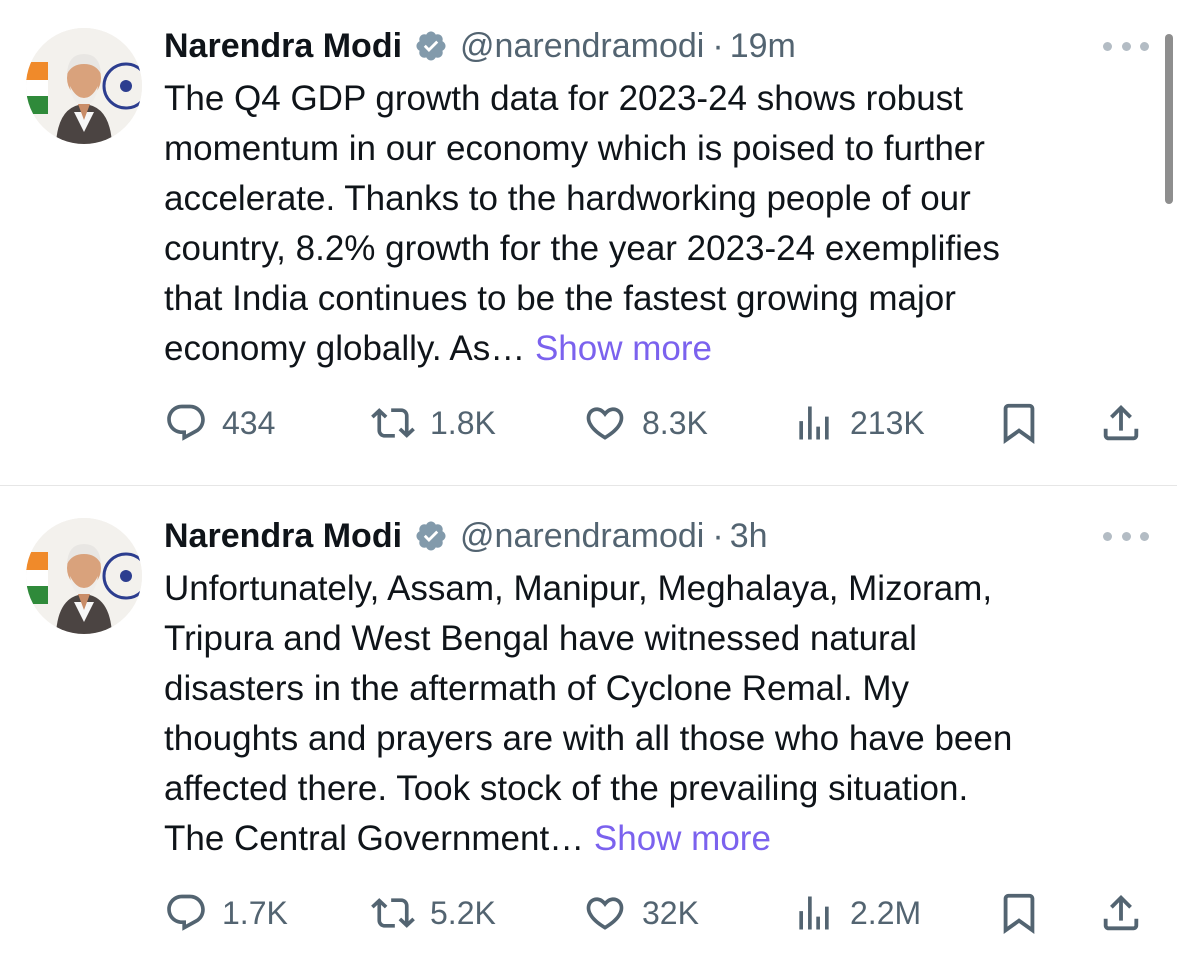 This screenshot has width=1177, height=964. I want to click on repost-button: 1.8K, so click(433, 423).